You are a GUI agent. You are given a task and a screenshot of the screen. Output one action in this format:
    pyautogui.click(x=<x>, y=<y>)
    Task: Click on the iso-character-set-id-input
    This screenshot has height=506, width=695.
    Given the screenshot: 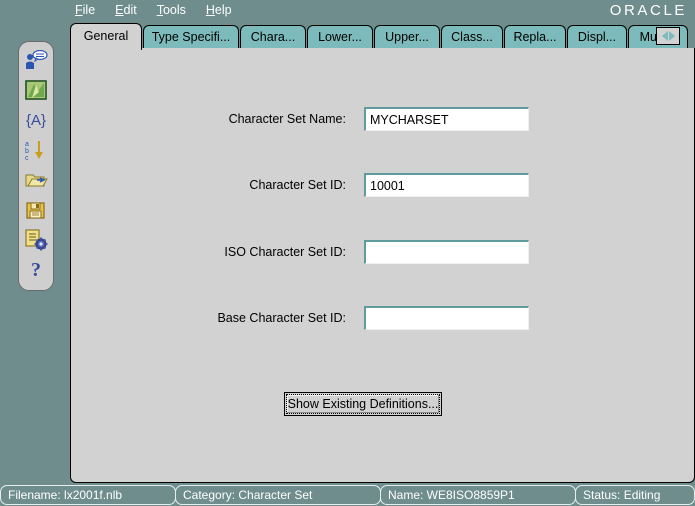 What is the action you would take?
    pyautogui.click(x=446, y=252)
    